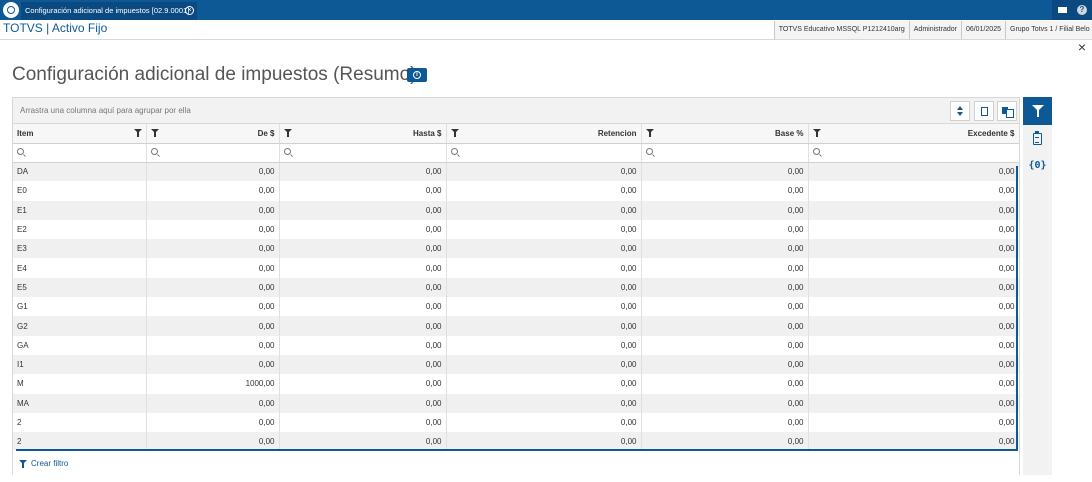 The width and height of the screenshot is (1092, 482). What do you see at coordinates (1037, 111) in the screenshot?
I see `filter-panel-button` at bounding box center [1037, 111].